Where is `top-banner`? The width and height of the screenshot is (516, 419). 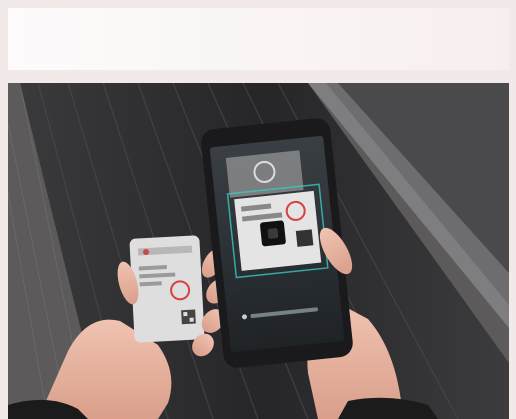 top-banner is located at coordinates (258, 39).